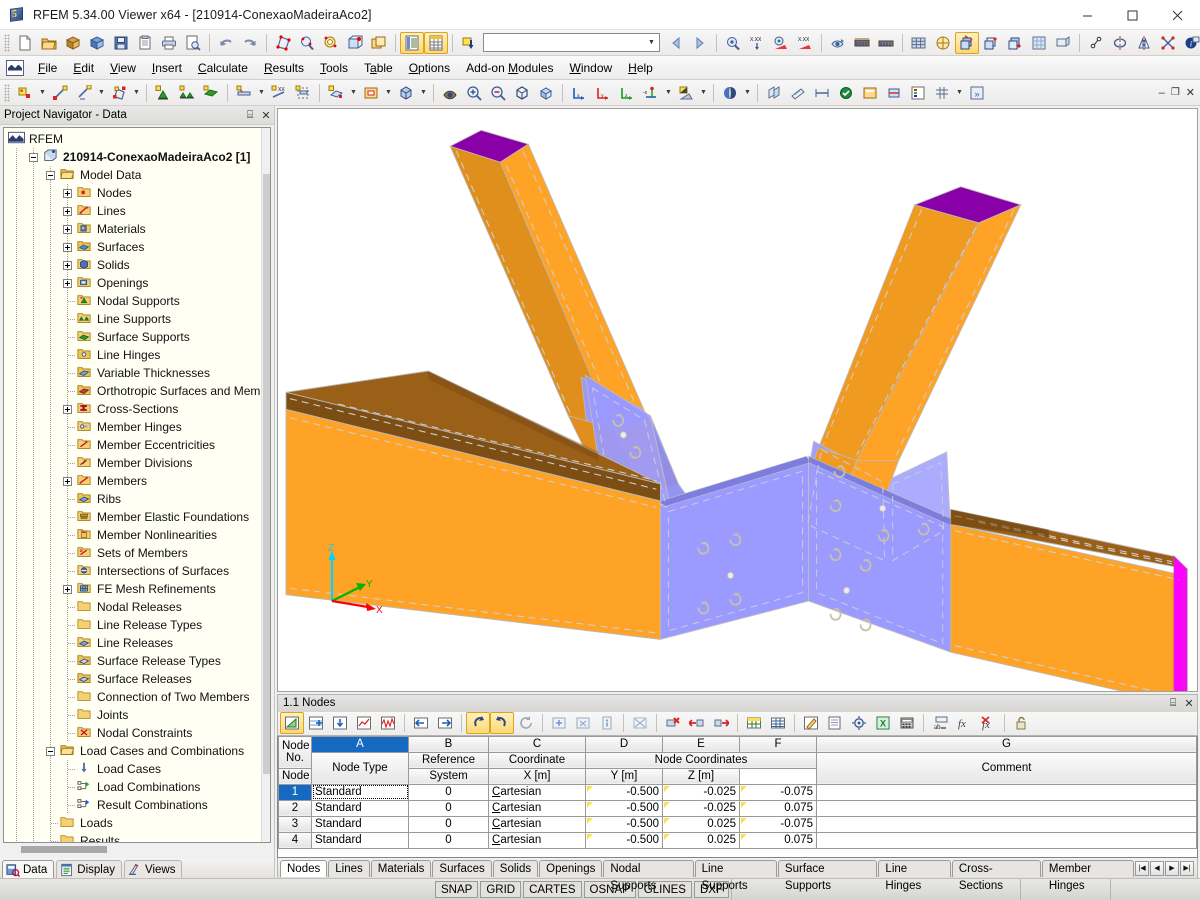 Image resolution: width=1200 pixels, height=900 pixels. I want to click on results-on-icon, so click(733, 43).